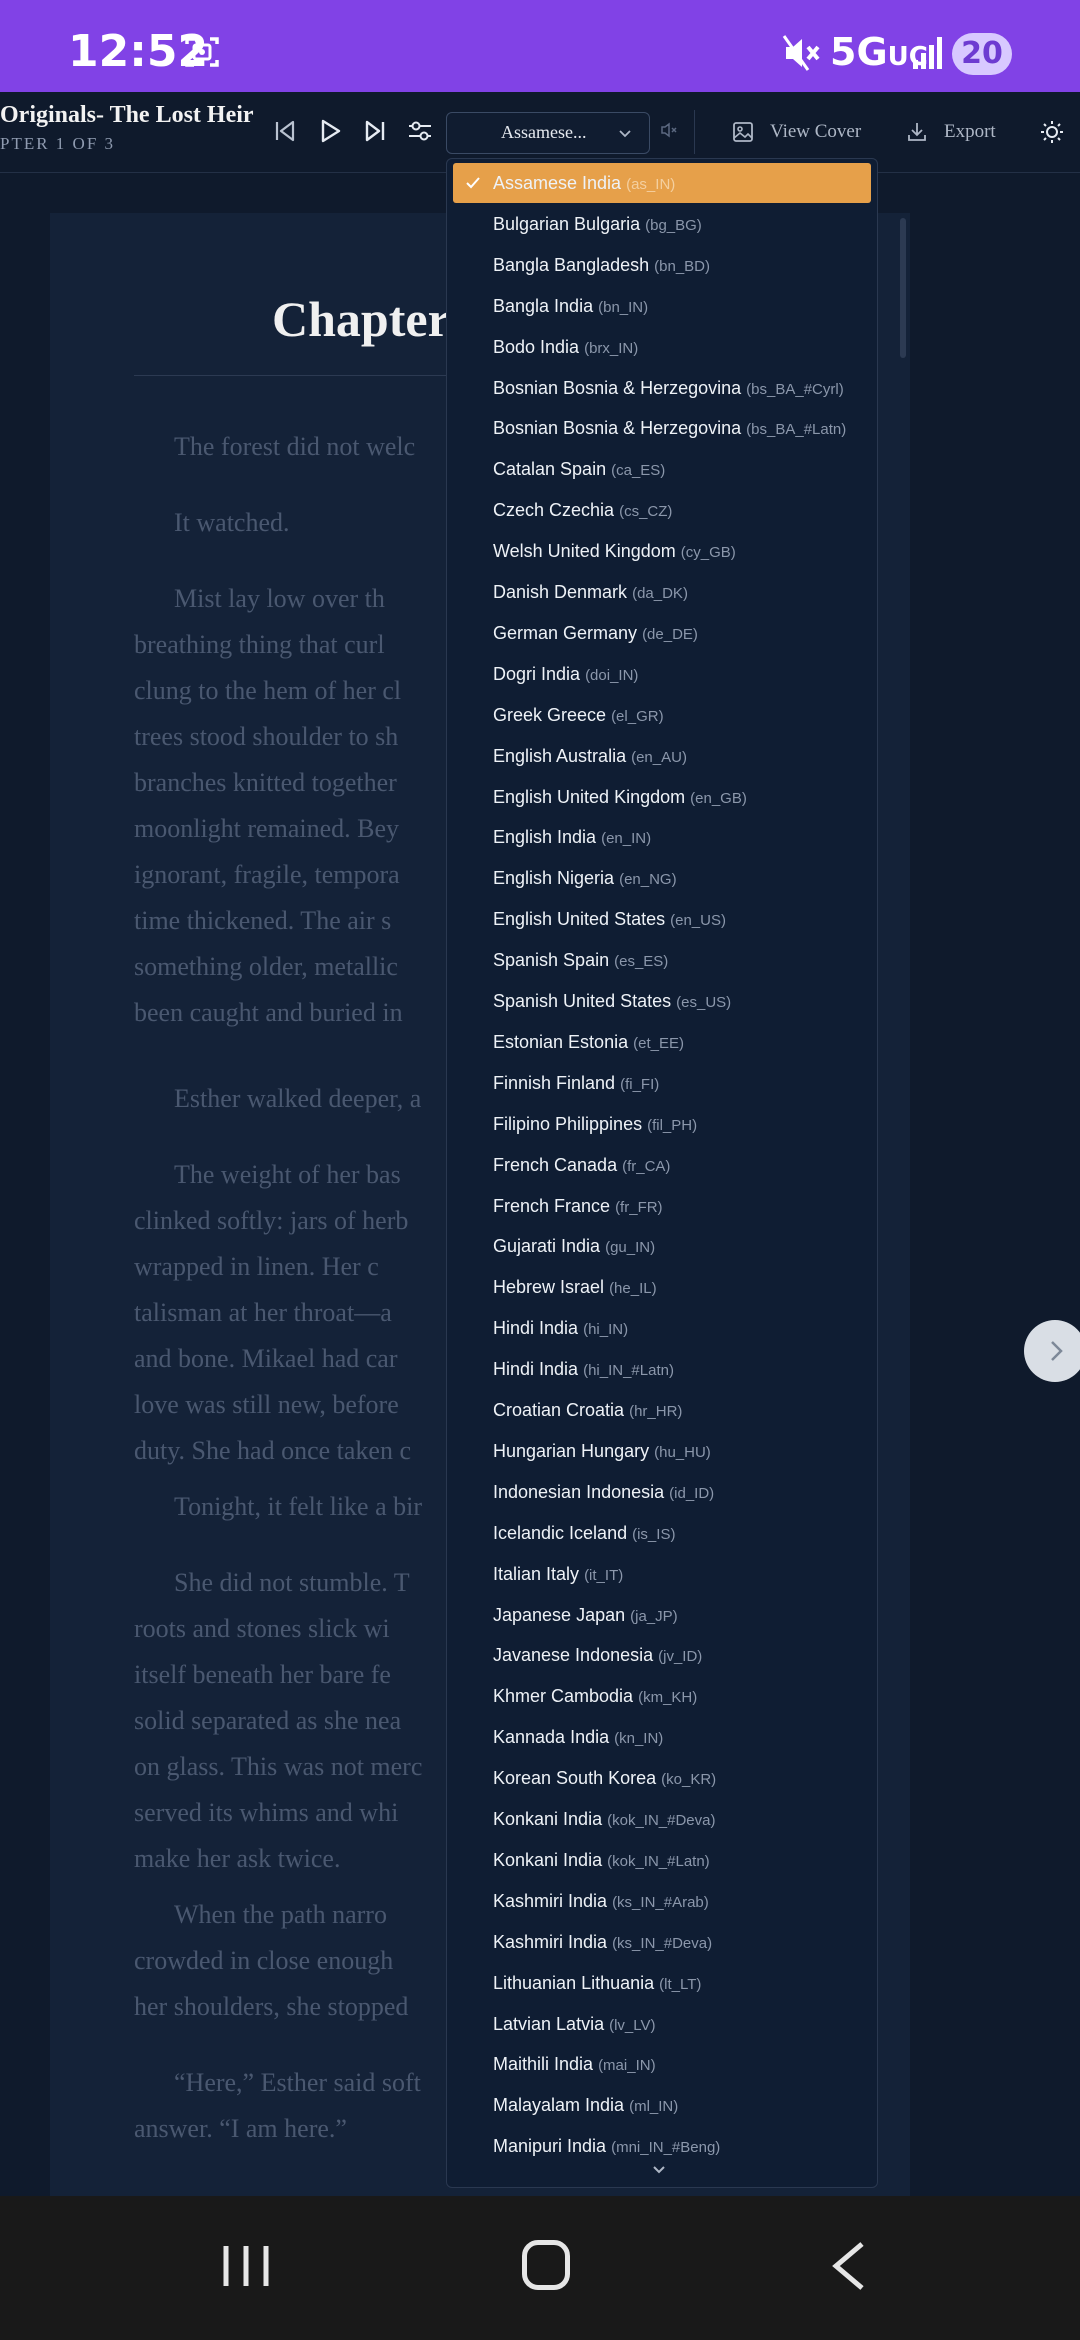 The width and height of the screenshot is (1080, 2340). I want to click on language-option: Korean South Korea (ko_KR), so click(662, 1778).